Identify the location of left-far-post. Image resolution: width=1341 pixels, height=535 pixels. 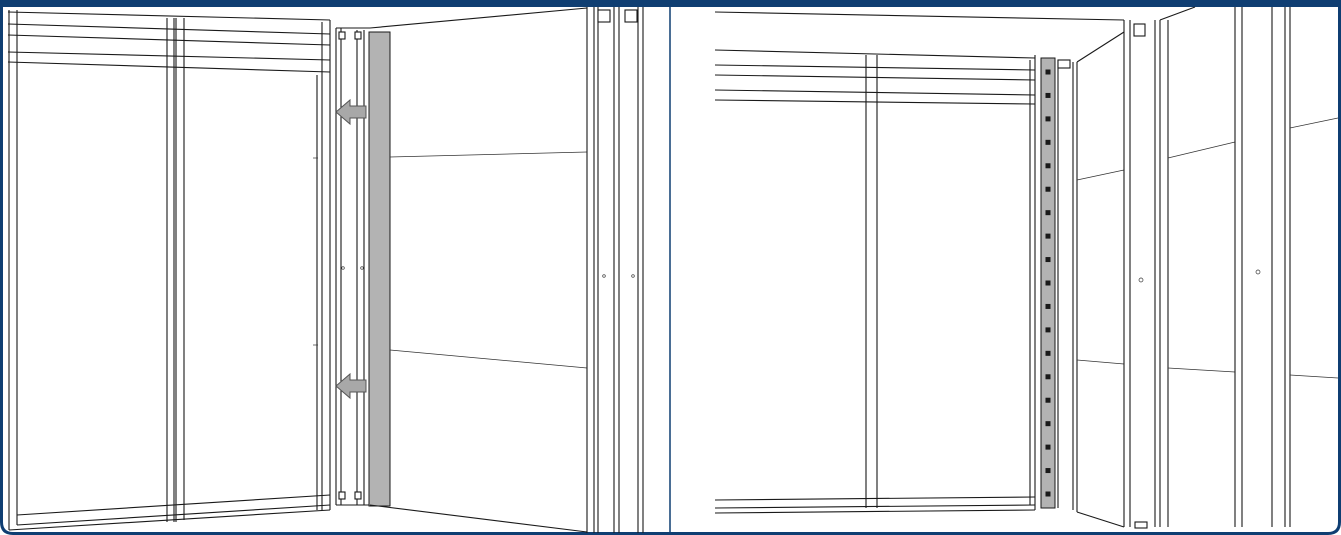
(618, 270).